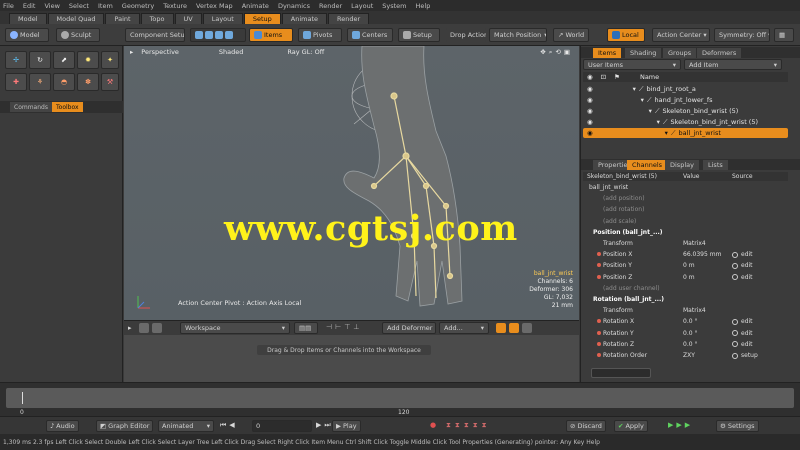 The image size is (800, 450). I want to click on centers-mode-button: Centers, so click(370, 35).